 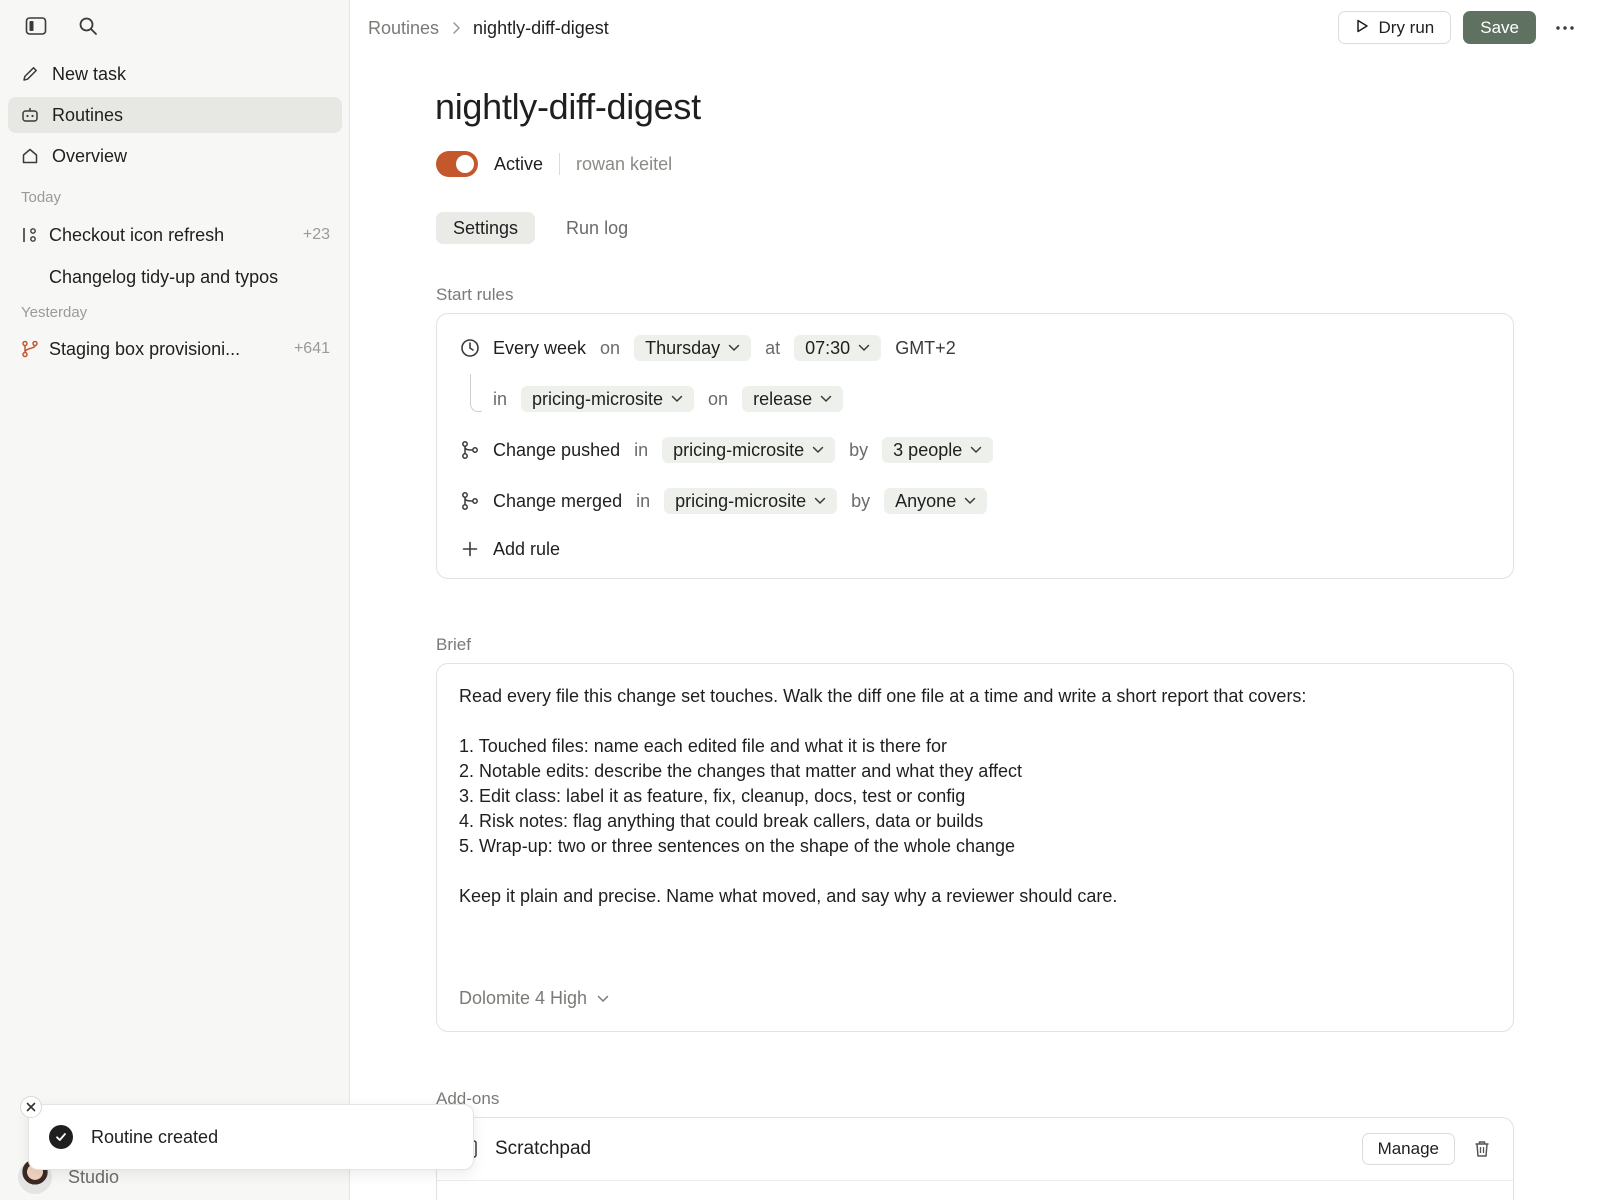 I want to click on model-select: Dolomite 4 High, so click(x=534, y=998).